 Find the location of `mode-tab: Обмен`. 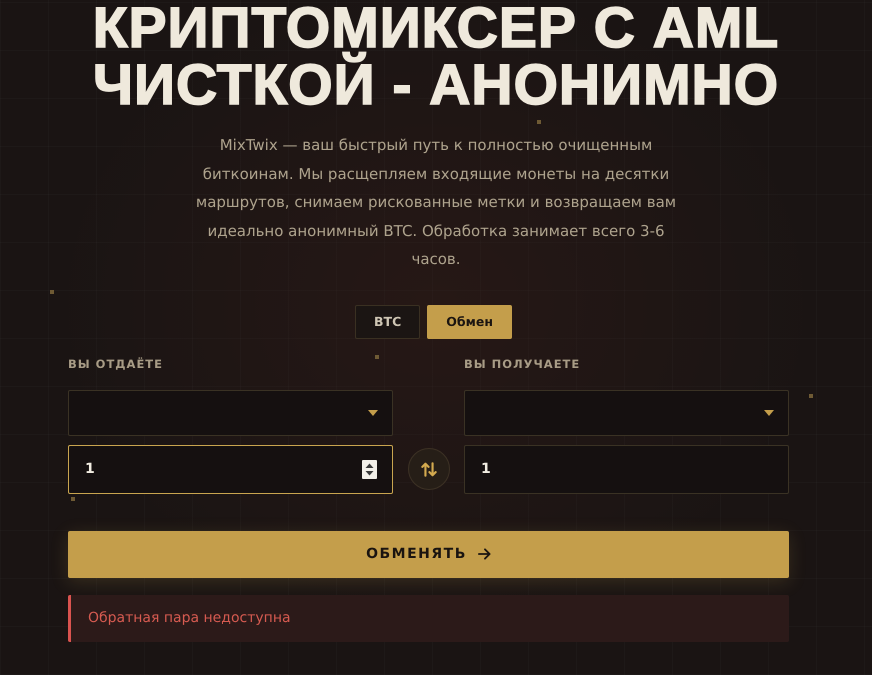

mode-tab: Обмен is located at coordinates (469, 321).